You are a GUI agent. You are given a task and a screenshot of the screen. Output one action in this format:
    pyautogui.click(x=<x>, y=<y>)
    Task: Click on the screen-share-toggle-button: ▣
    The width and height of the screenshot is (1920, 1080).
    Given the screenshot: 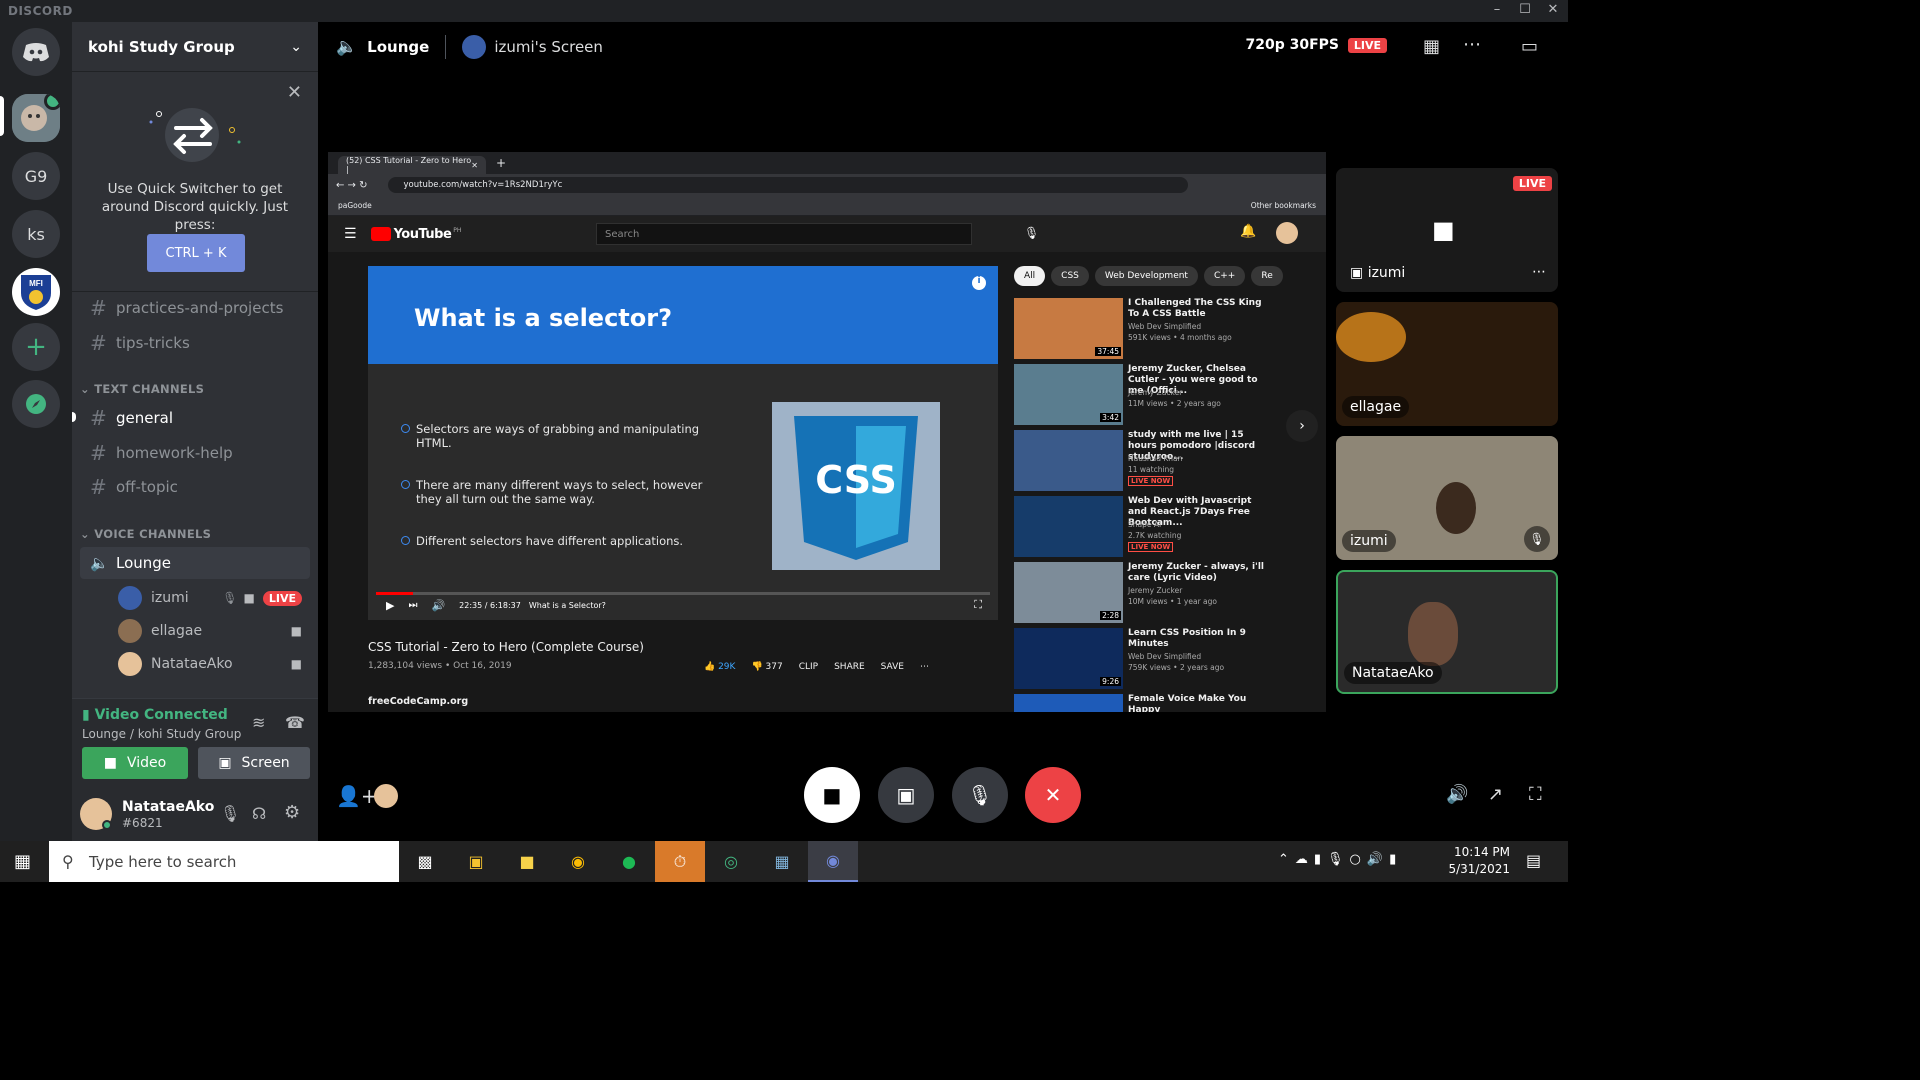 What is the action you would take?
    pyautogui.click(x=906, y=795)
    